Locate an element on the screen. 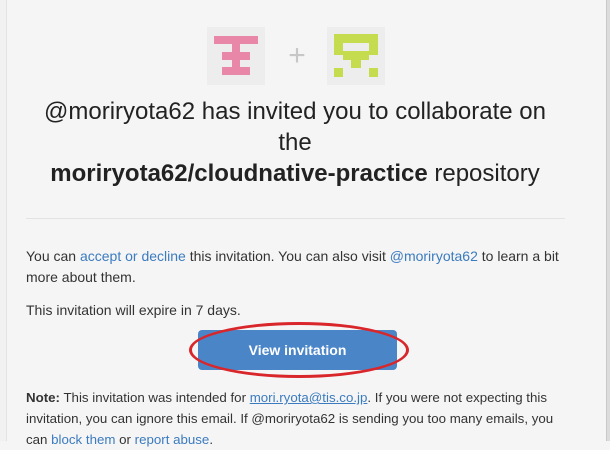 This screenshot has width=610, height=450. note-text: This invitation was intended for is located at coordinates (154, 397).